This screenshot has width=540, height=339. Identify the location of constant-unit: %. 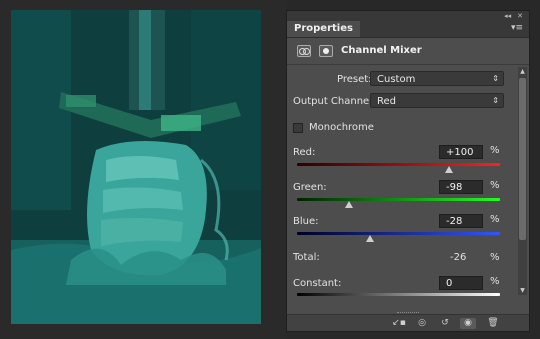
(495, 281).